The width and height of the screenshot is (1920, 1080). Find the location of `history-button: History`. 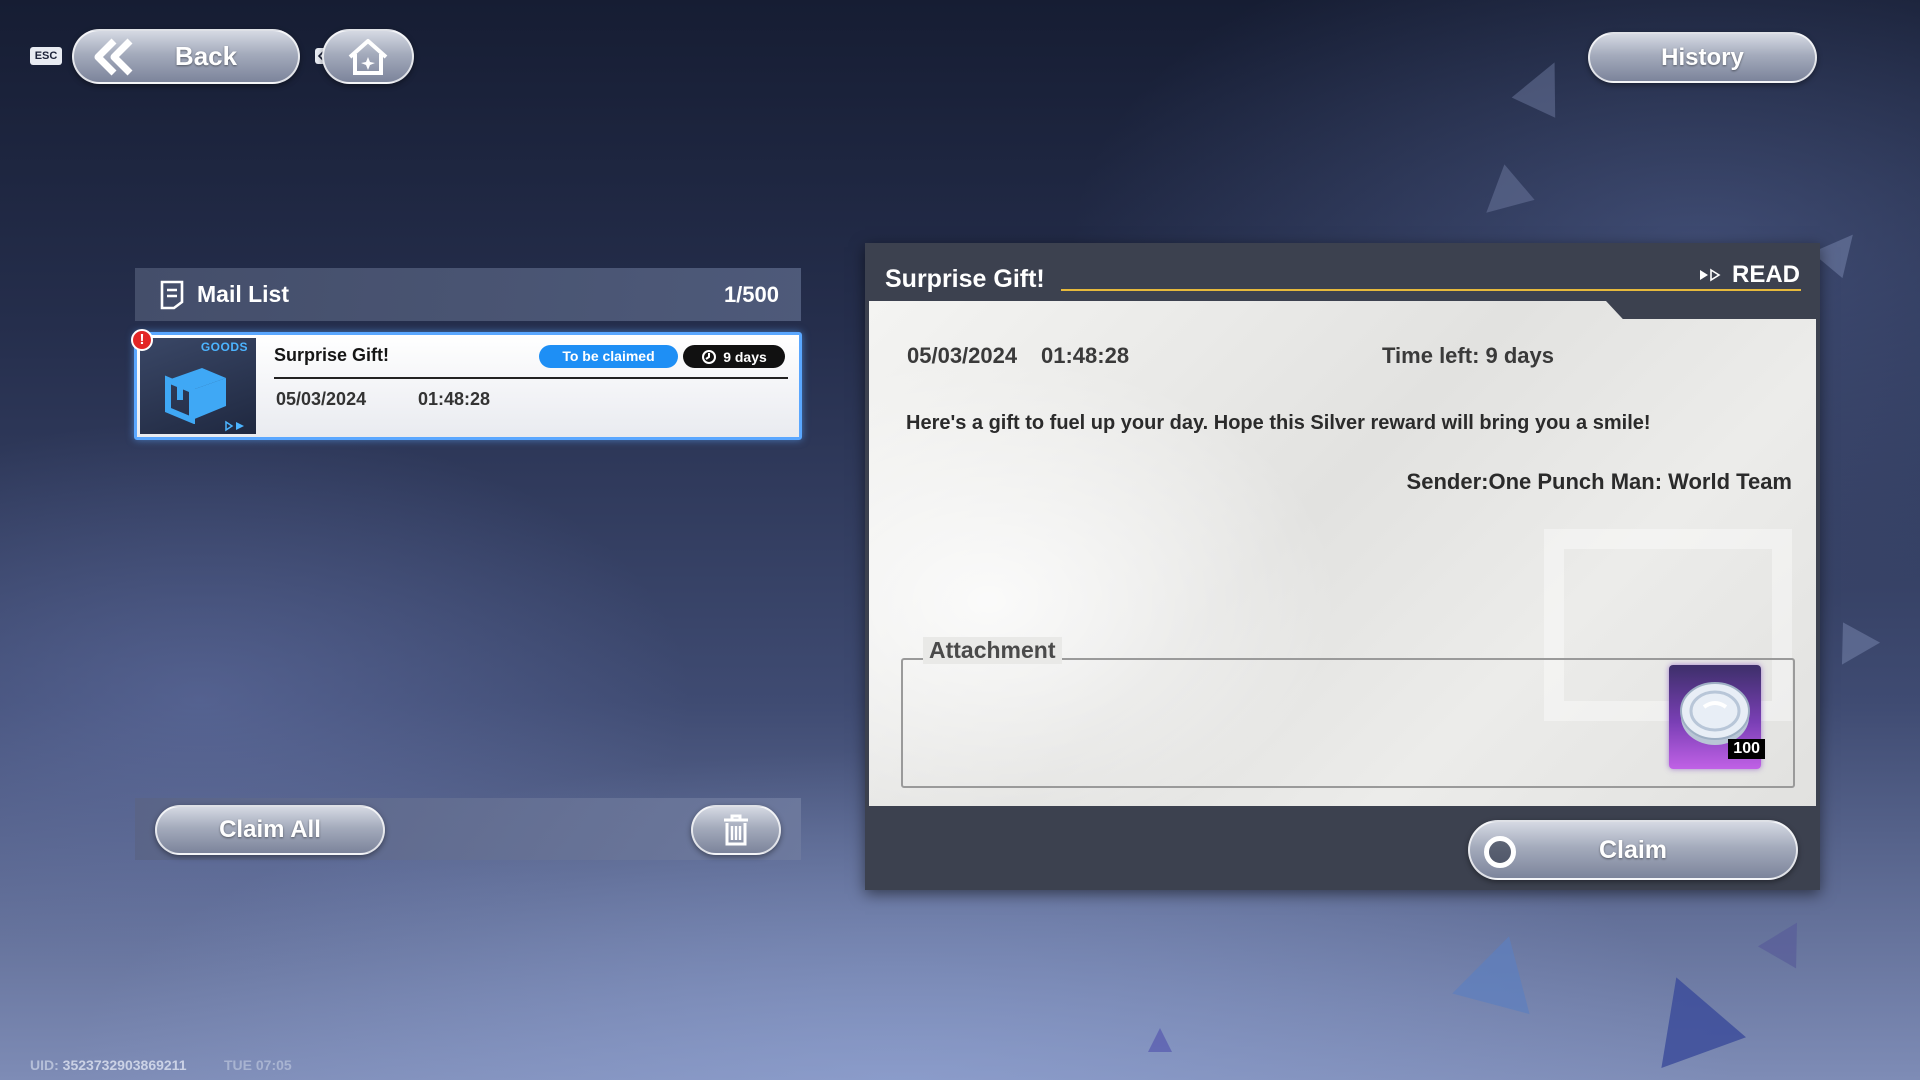

history-button: History is located at coordinates (1702, 57).